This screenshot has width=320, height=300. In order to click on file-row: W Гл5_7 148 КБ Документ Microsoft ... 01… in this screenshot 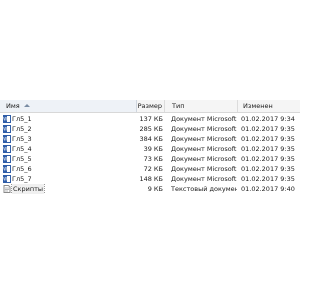, I will do `click(150, 179)`.